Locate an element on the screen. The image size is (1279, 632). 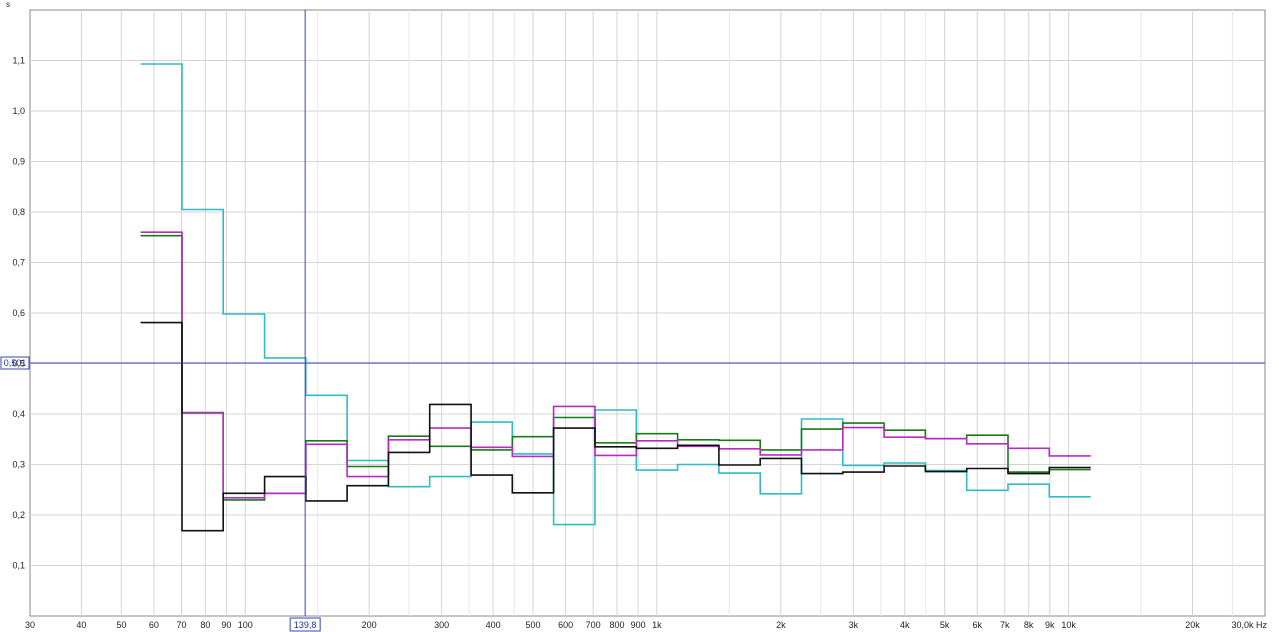
y-tick-label: 0,8 is located at coordinates (18, 212).